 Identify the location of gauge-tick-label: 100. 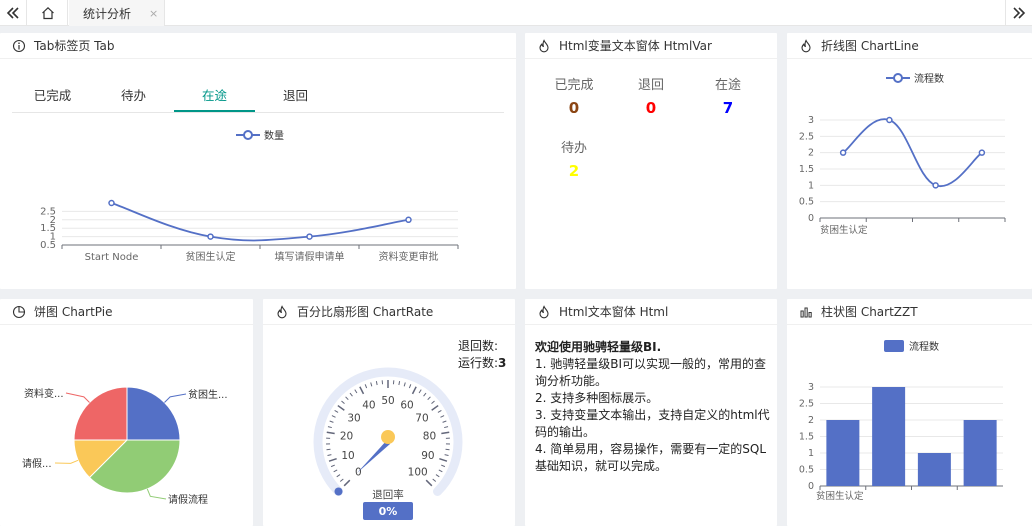
(418, 473).